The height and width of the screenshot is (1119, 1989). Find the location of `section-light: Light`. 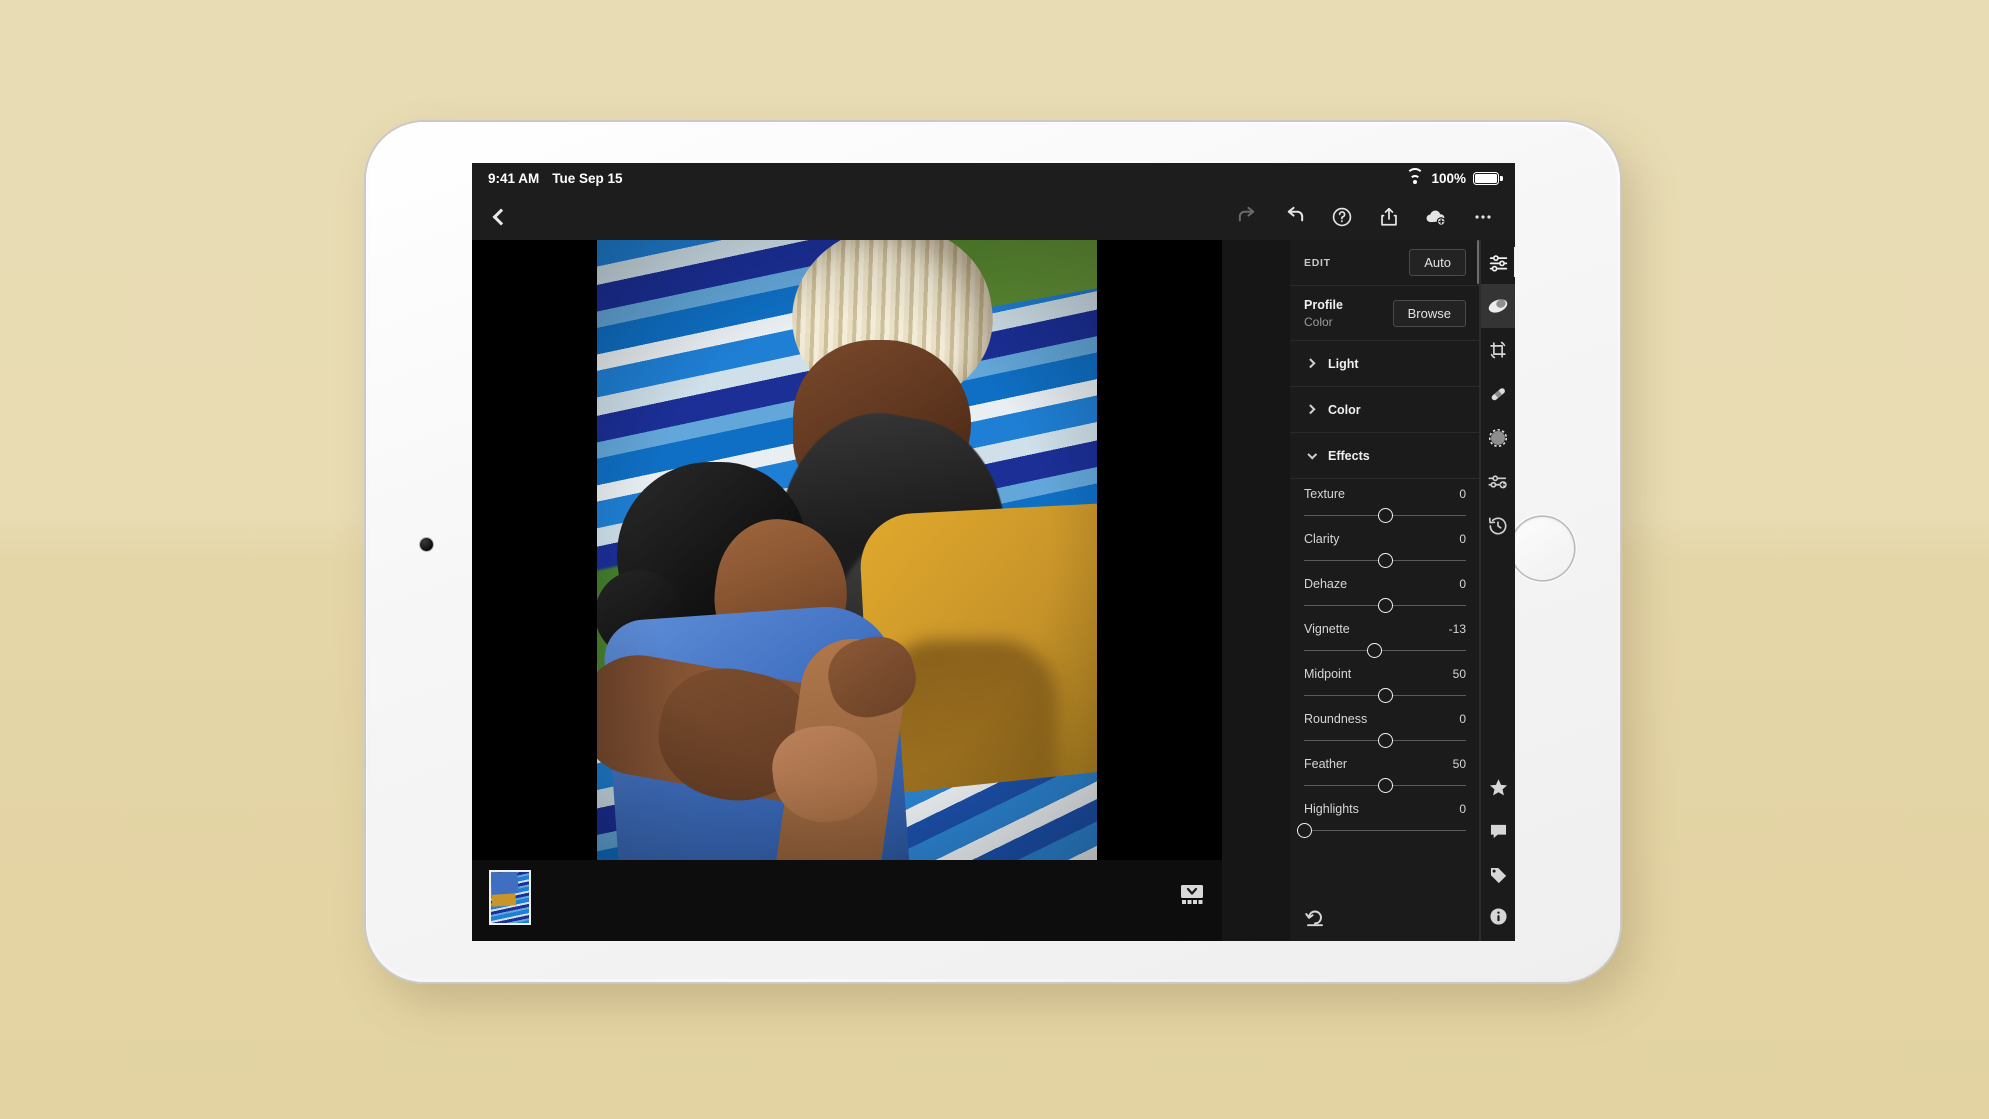

section-light: Light is located at coordinates (1385, 364).